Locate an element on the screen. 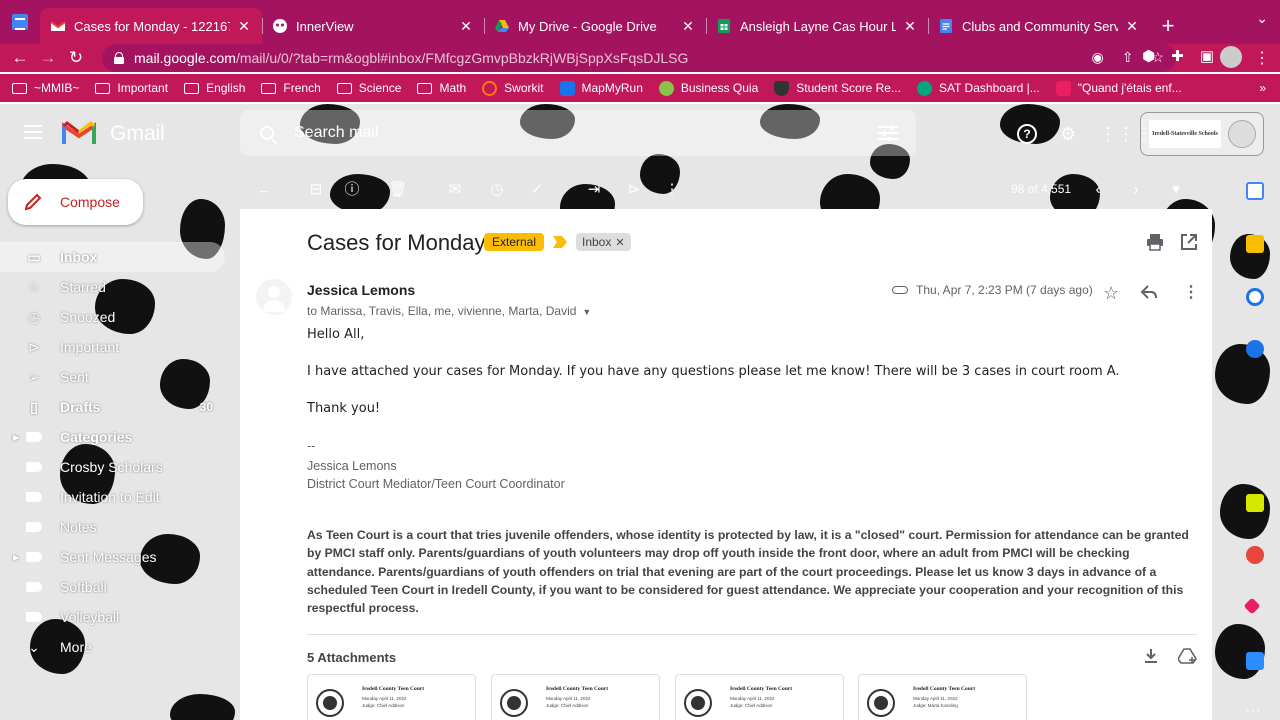  compose-button: Compose is located at coordinates (75, 202).